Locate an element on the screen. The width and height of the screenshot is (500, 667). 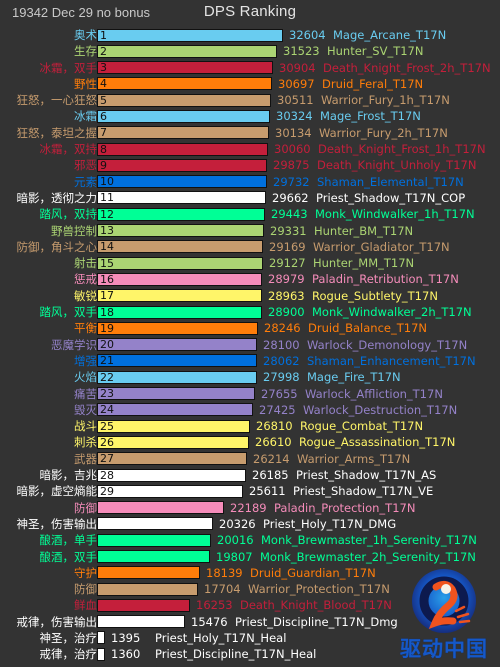
table-row: 鲜血 16253 Death_Knight_Blood_T17N is located at coordinates (250, 605).